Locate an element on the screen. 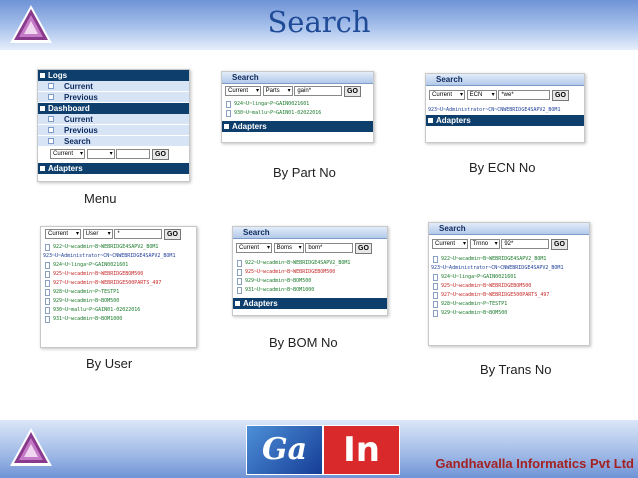 This screenshot has width=638, height=478. menu-label: Current is located at coordinates (78, 119).